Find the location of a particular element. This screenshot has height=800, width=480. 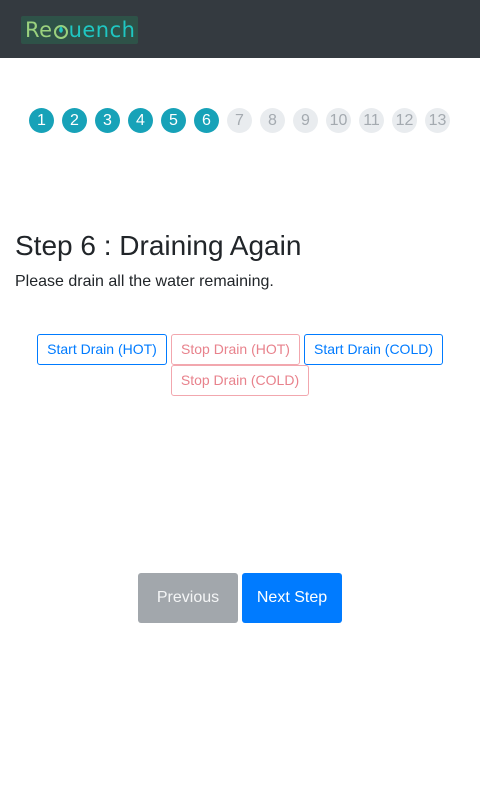

step-indicator-10: 10 is located at coordinates (338, 120).